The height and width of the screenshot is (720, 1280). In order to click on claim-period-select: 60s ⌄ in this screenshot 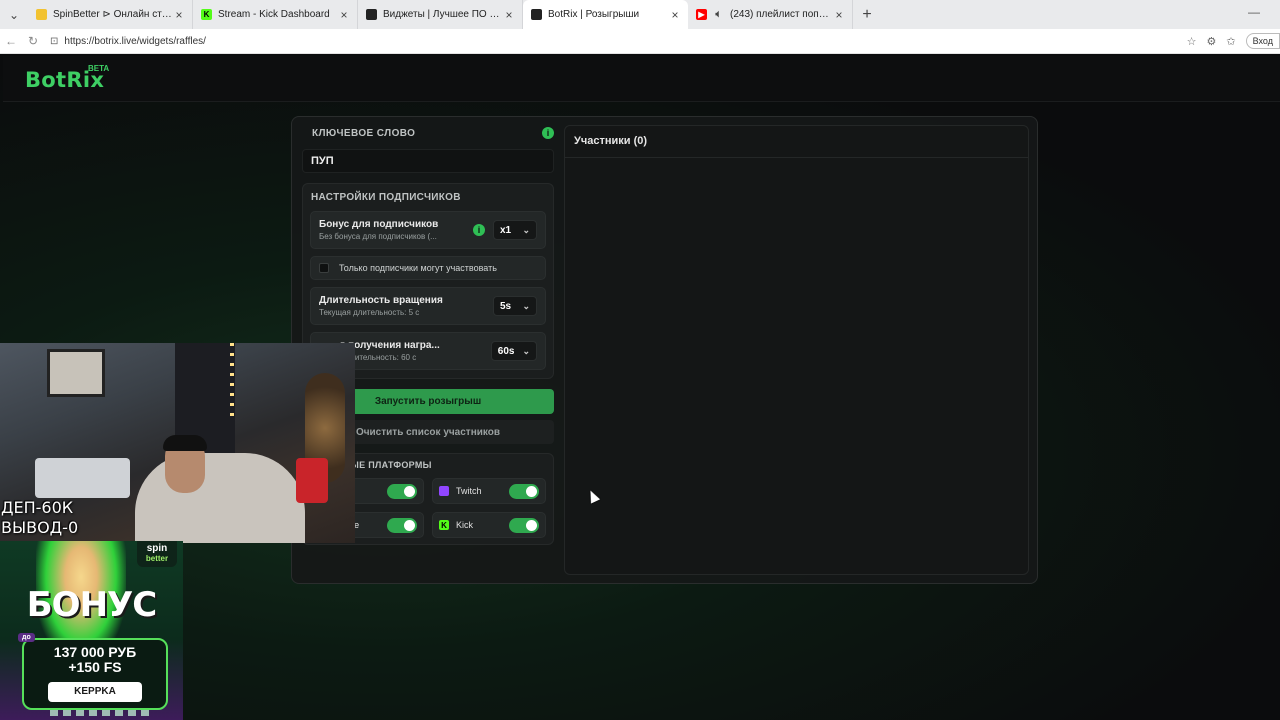, I will do `click(513, 351)`.